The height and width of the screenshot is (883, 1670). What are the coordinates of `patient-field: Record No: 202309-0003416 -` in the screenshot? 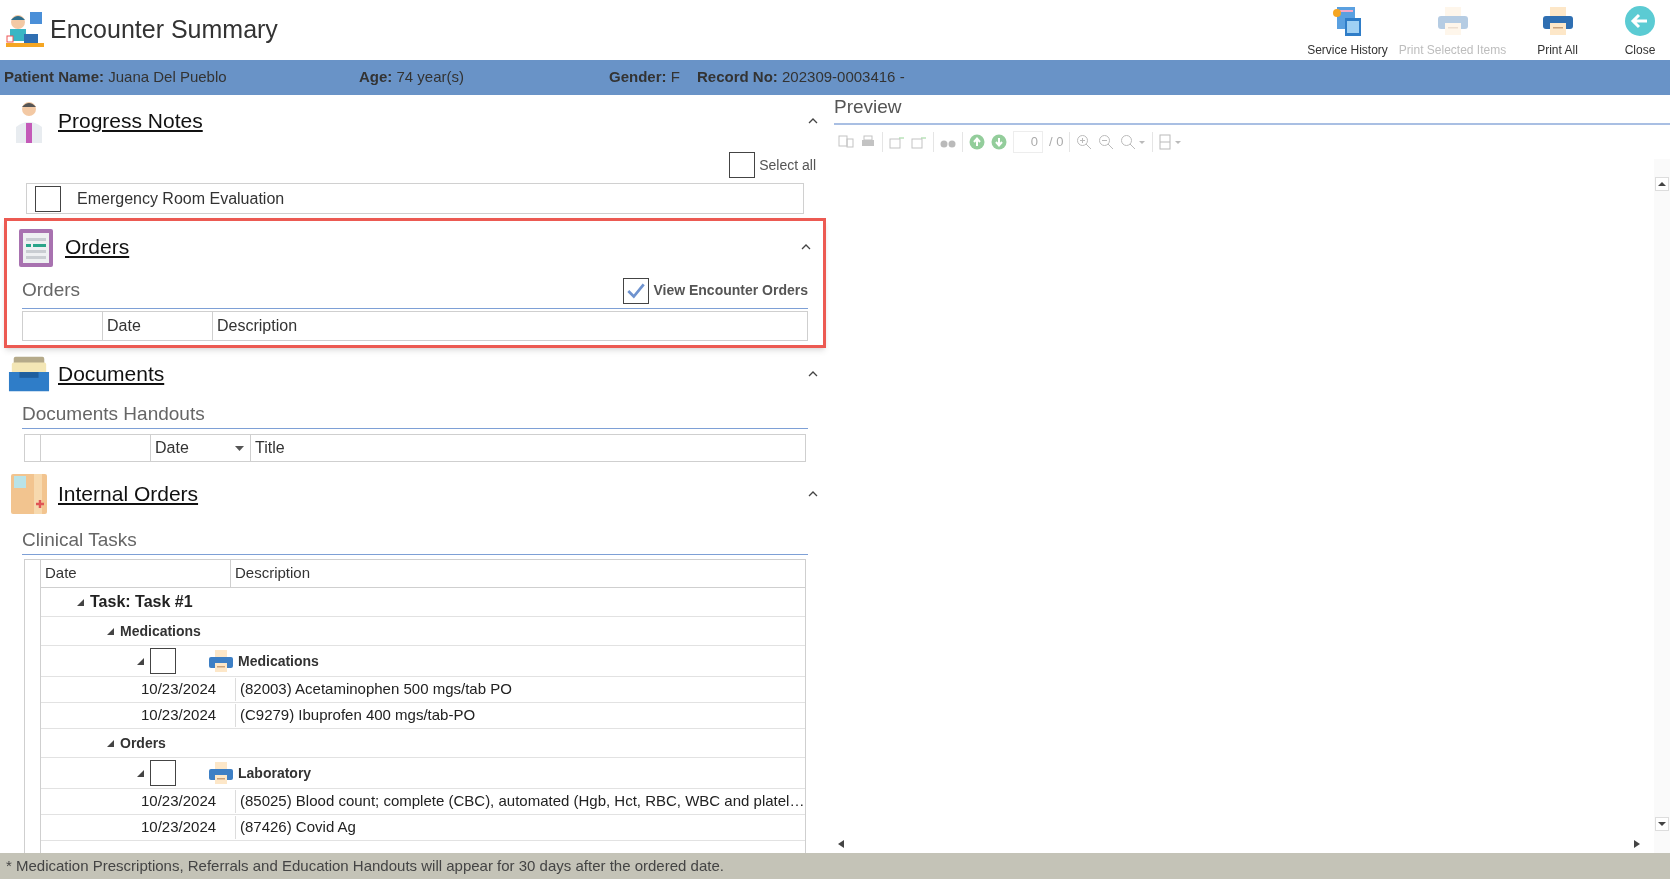 It's located at (801, 77).